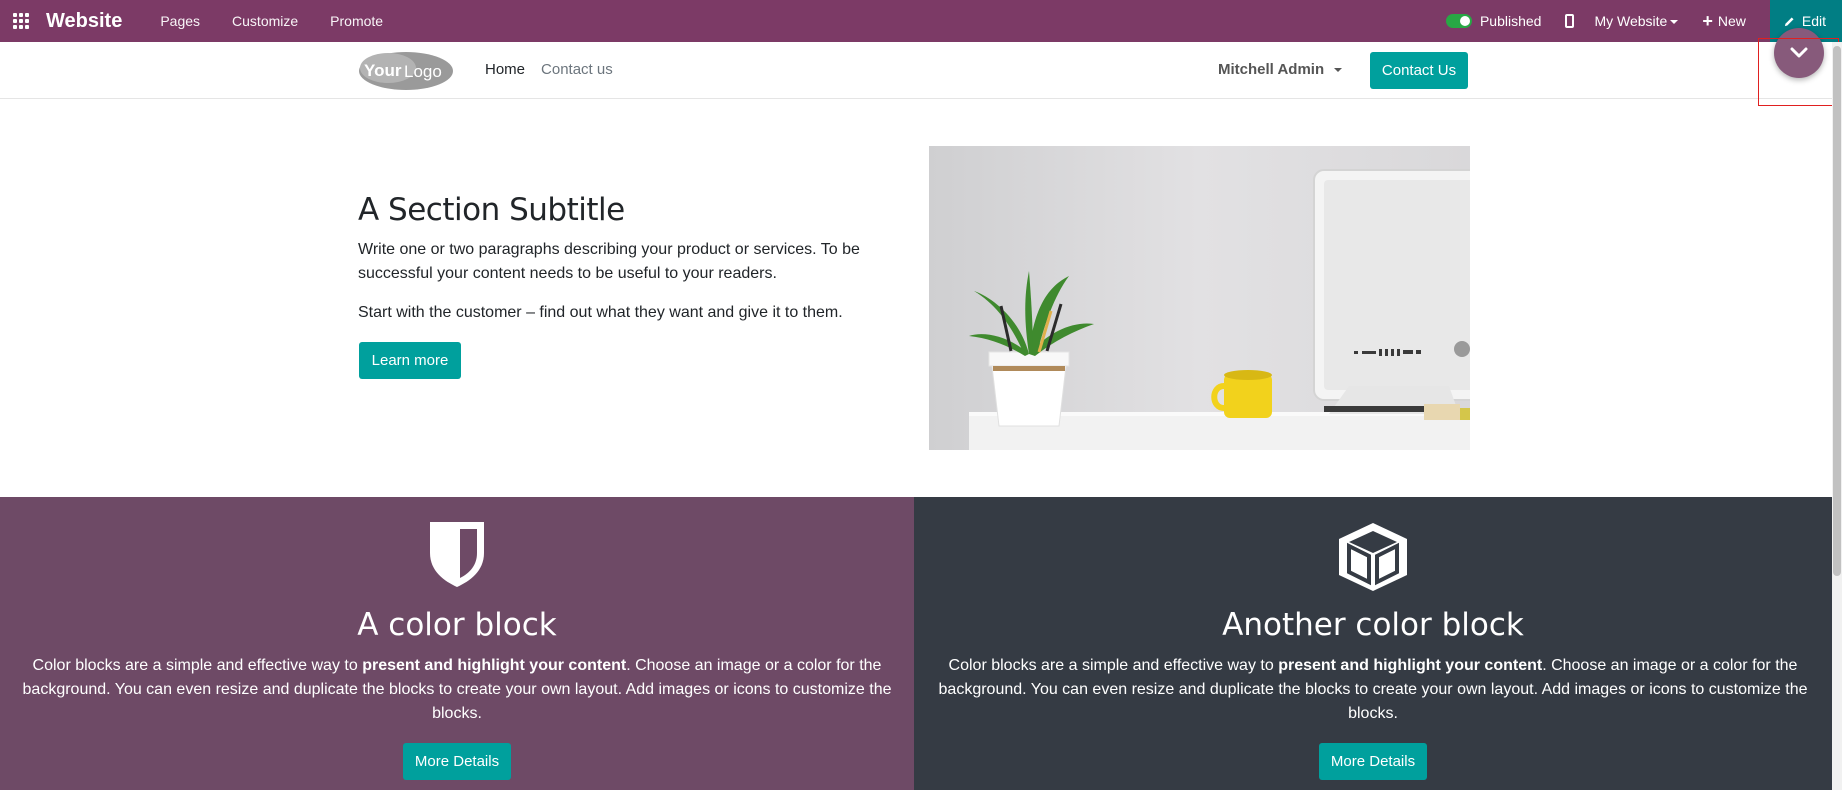  What do you see at coordinates (1373, 625) in the screenshot?
I see `color-block-title: Another color block` at bounding box center [1373, 625].